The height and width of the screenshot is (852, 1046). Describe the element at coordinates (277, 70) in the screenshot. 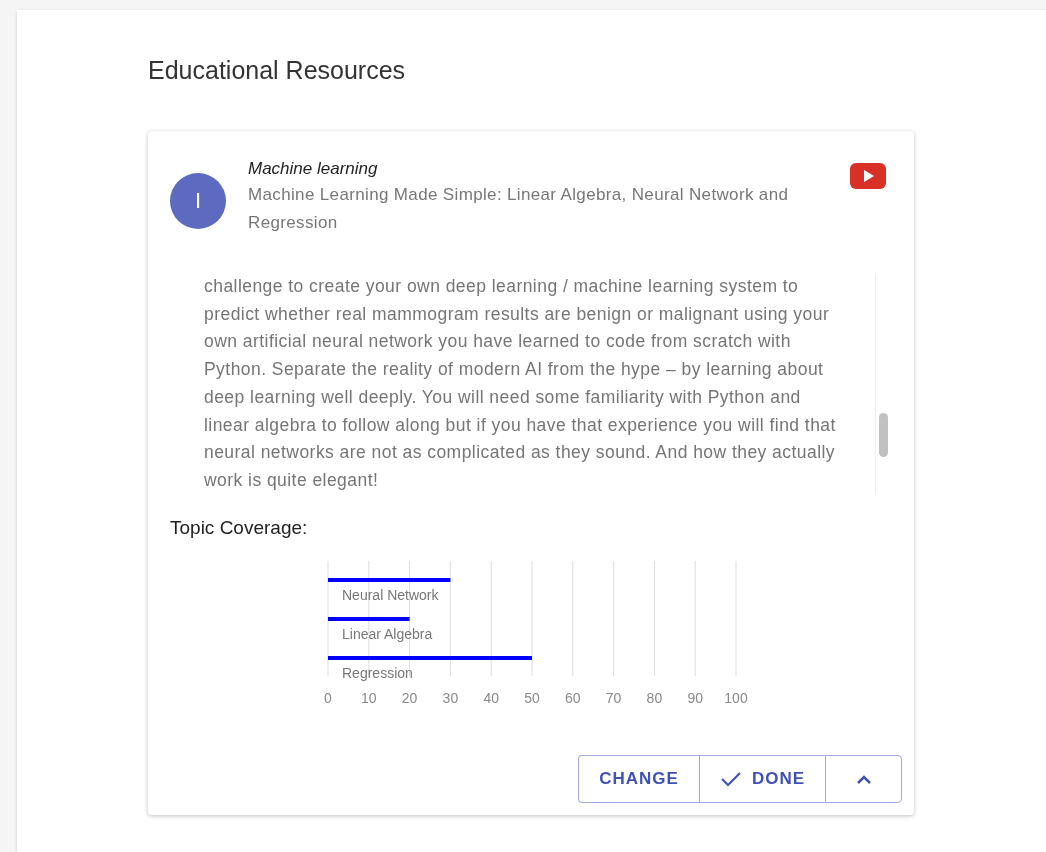

I see `section-title: Educational Resources` at that location.